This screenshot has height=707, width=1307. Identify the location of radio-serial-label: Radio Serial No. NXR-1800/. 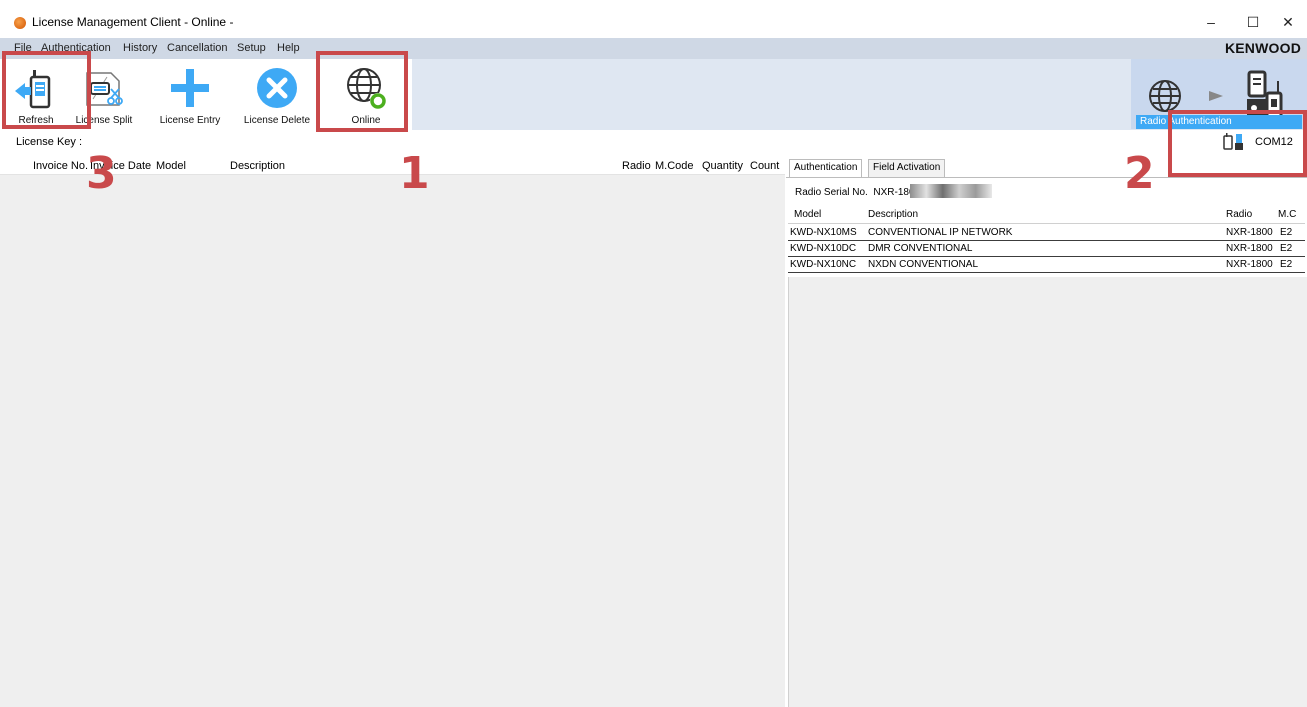
(859, 192).